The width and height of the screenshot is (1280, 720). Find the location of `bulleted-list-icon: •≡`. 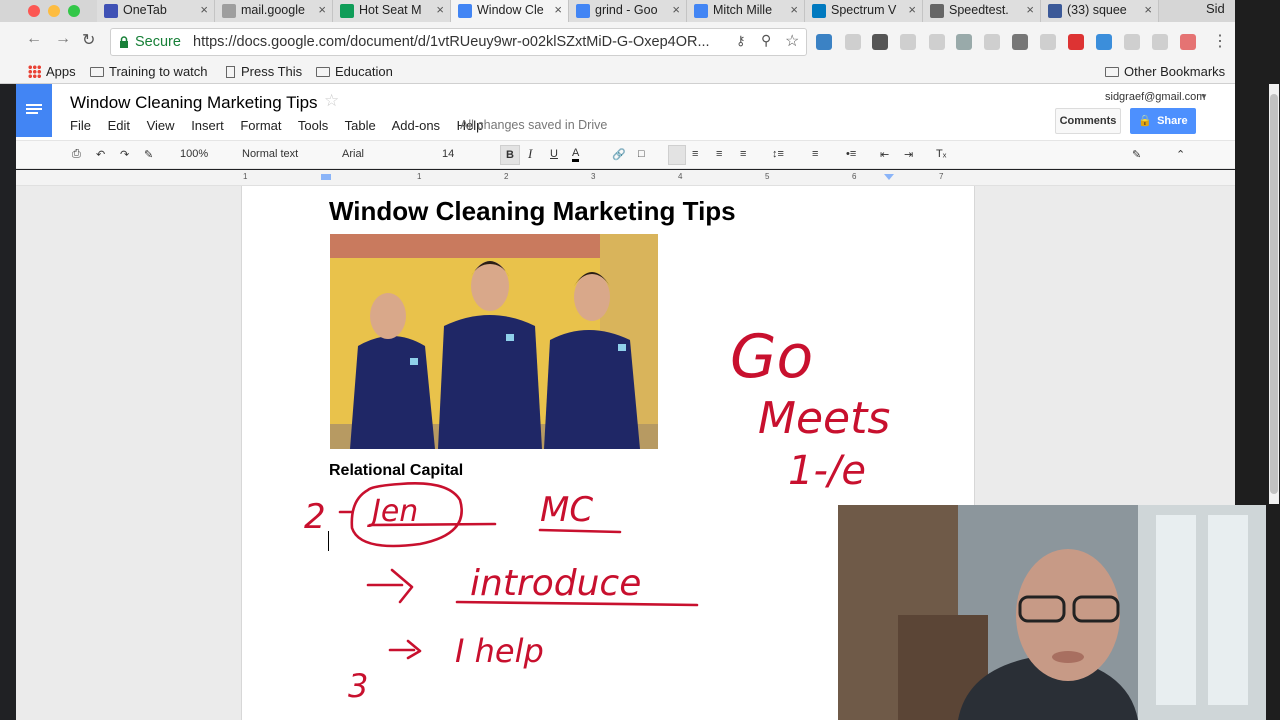

bulleted-list-icon: •≡ is located at coordinates (851, 154).